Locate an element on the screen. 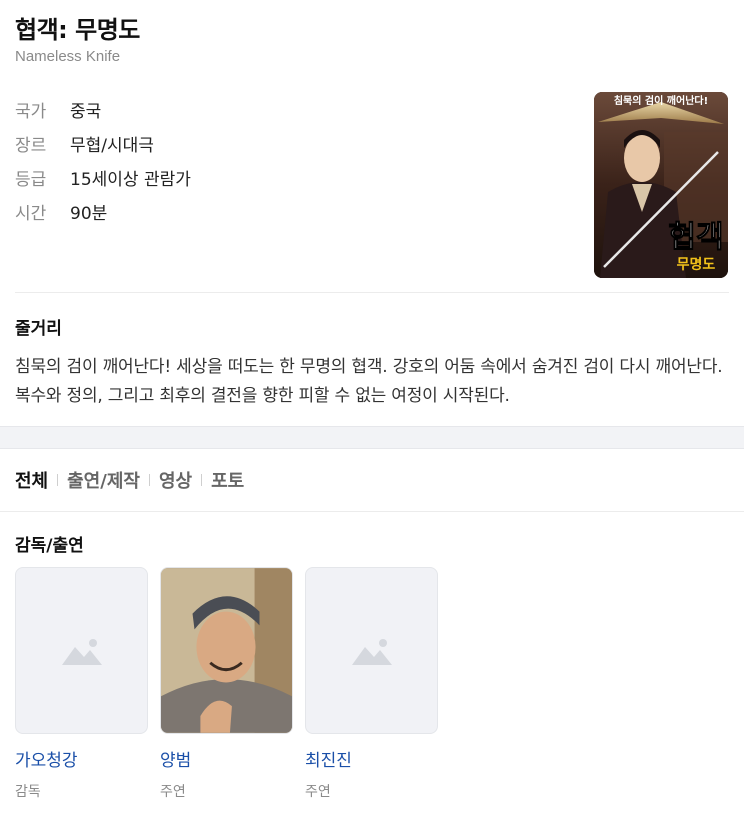 This screenshot has height=819, width=744. movie-title: 협객: 무명도 is located at coordinates (77, 30).